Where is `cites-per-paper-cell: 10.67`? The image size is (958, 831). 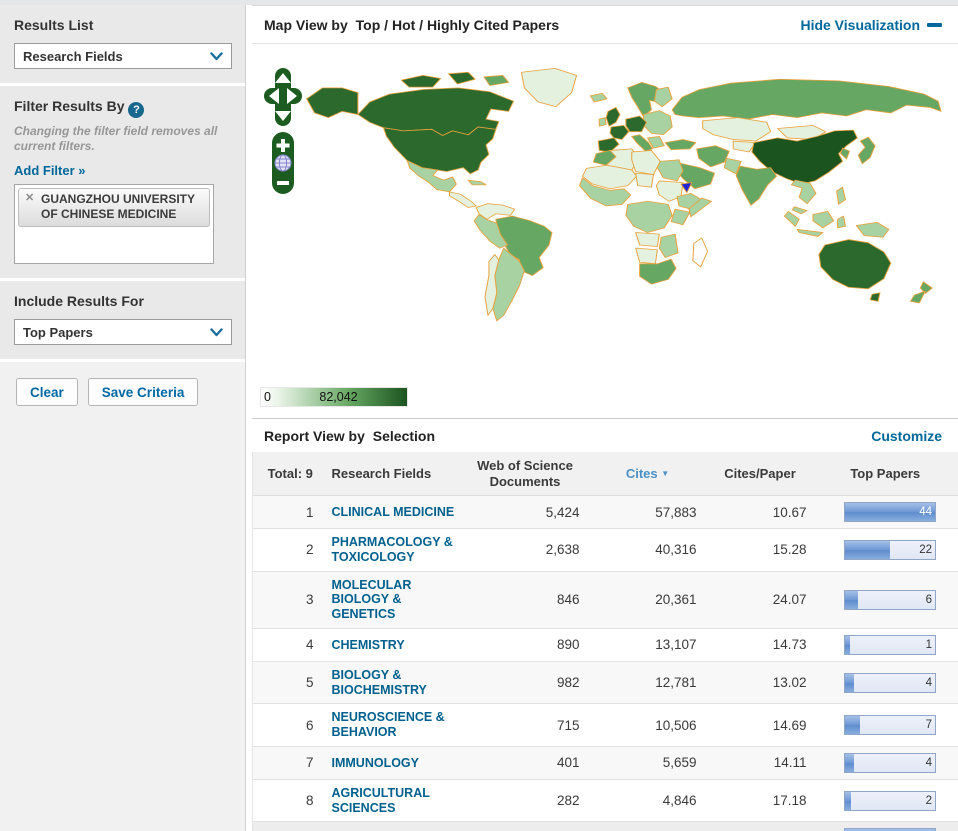 cites-per-paper-cell: 10.67 is located at coordinates (760, 512).